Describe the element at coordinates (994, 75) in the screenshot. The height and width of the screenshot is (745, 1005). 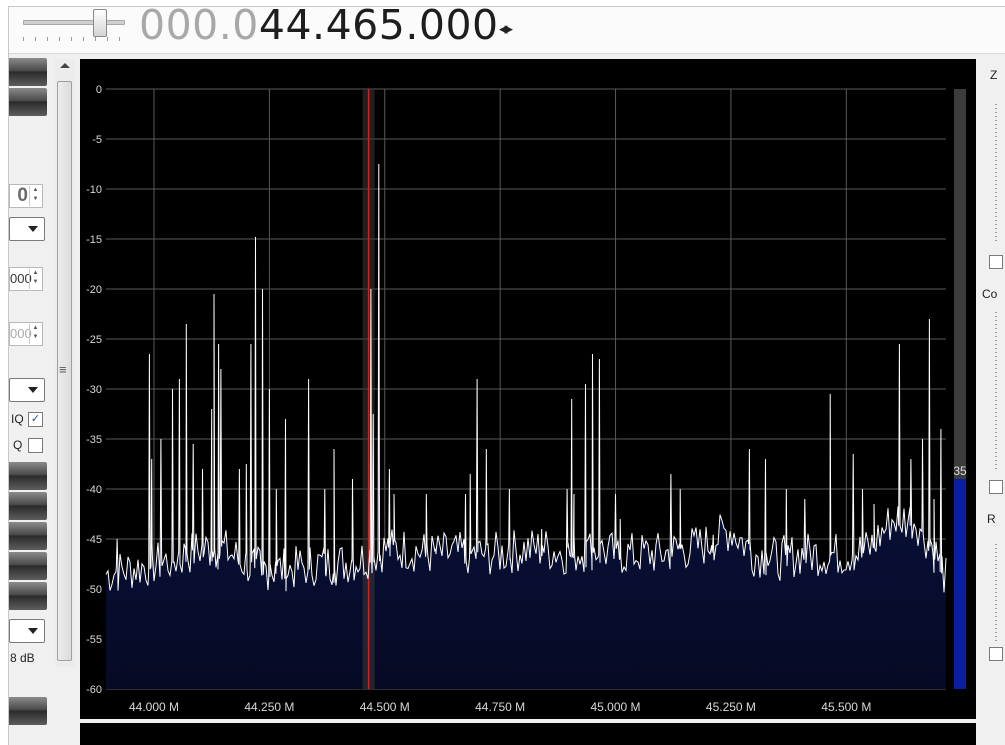
I see `zoom-label: Z` at that location.